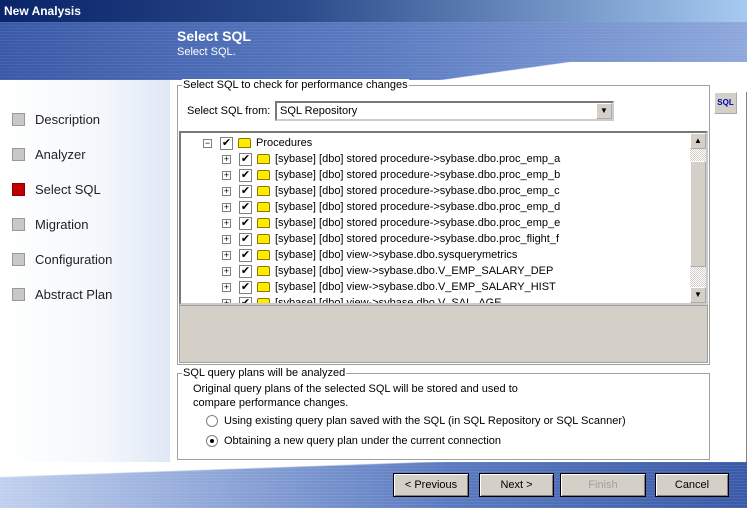 The image size is (747, 508). Describe the element at coordinates (284, 143) in the screenshot. I see `tree-label: Procedures` at that location.